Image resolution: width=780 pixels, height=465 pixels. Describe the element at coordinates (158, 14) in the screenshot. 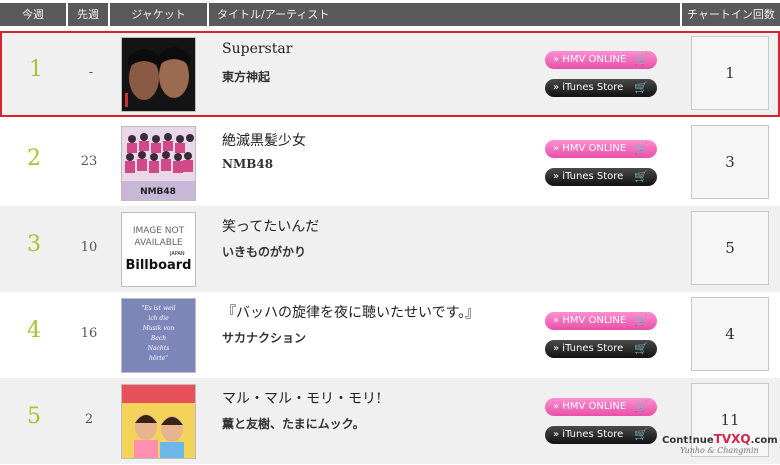

I see `header-jacket: ジャケット` at that location.